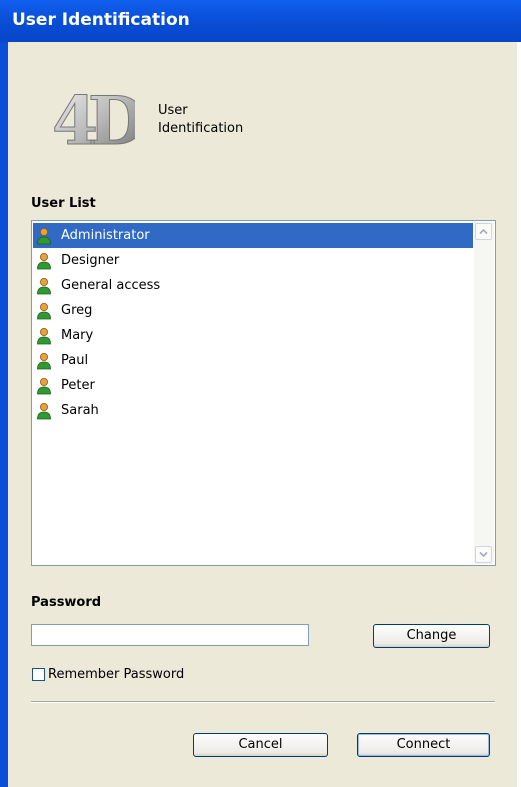 The height and width of the screenshot is (787, 521). What do you see at coordinates (253, 310) in the screenshot?
I see `list-item: Greg` at bounding box center [253, 310].